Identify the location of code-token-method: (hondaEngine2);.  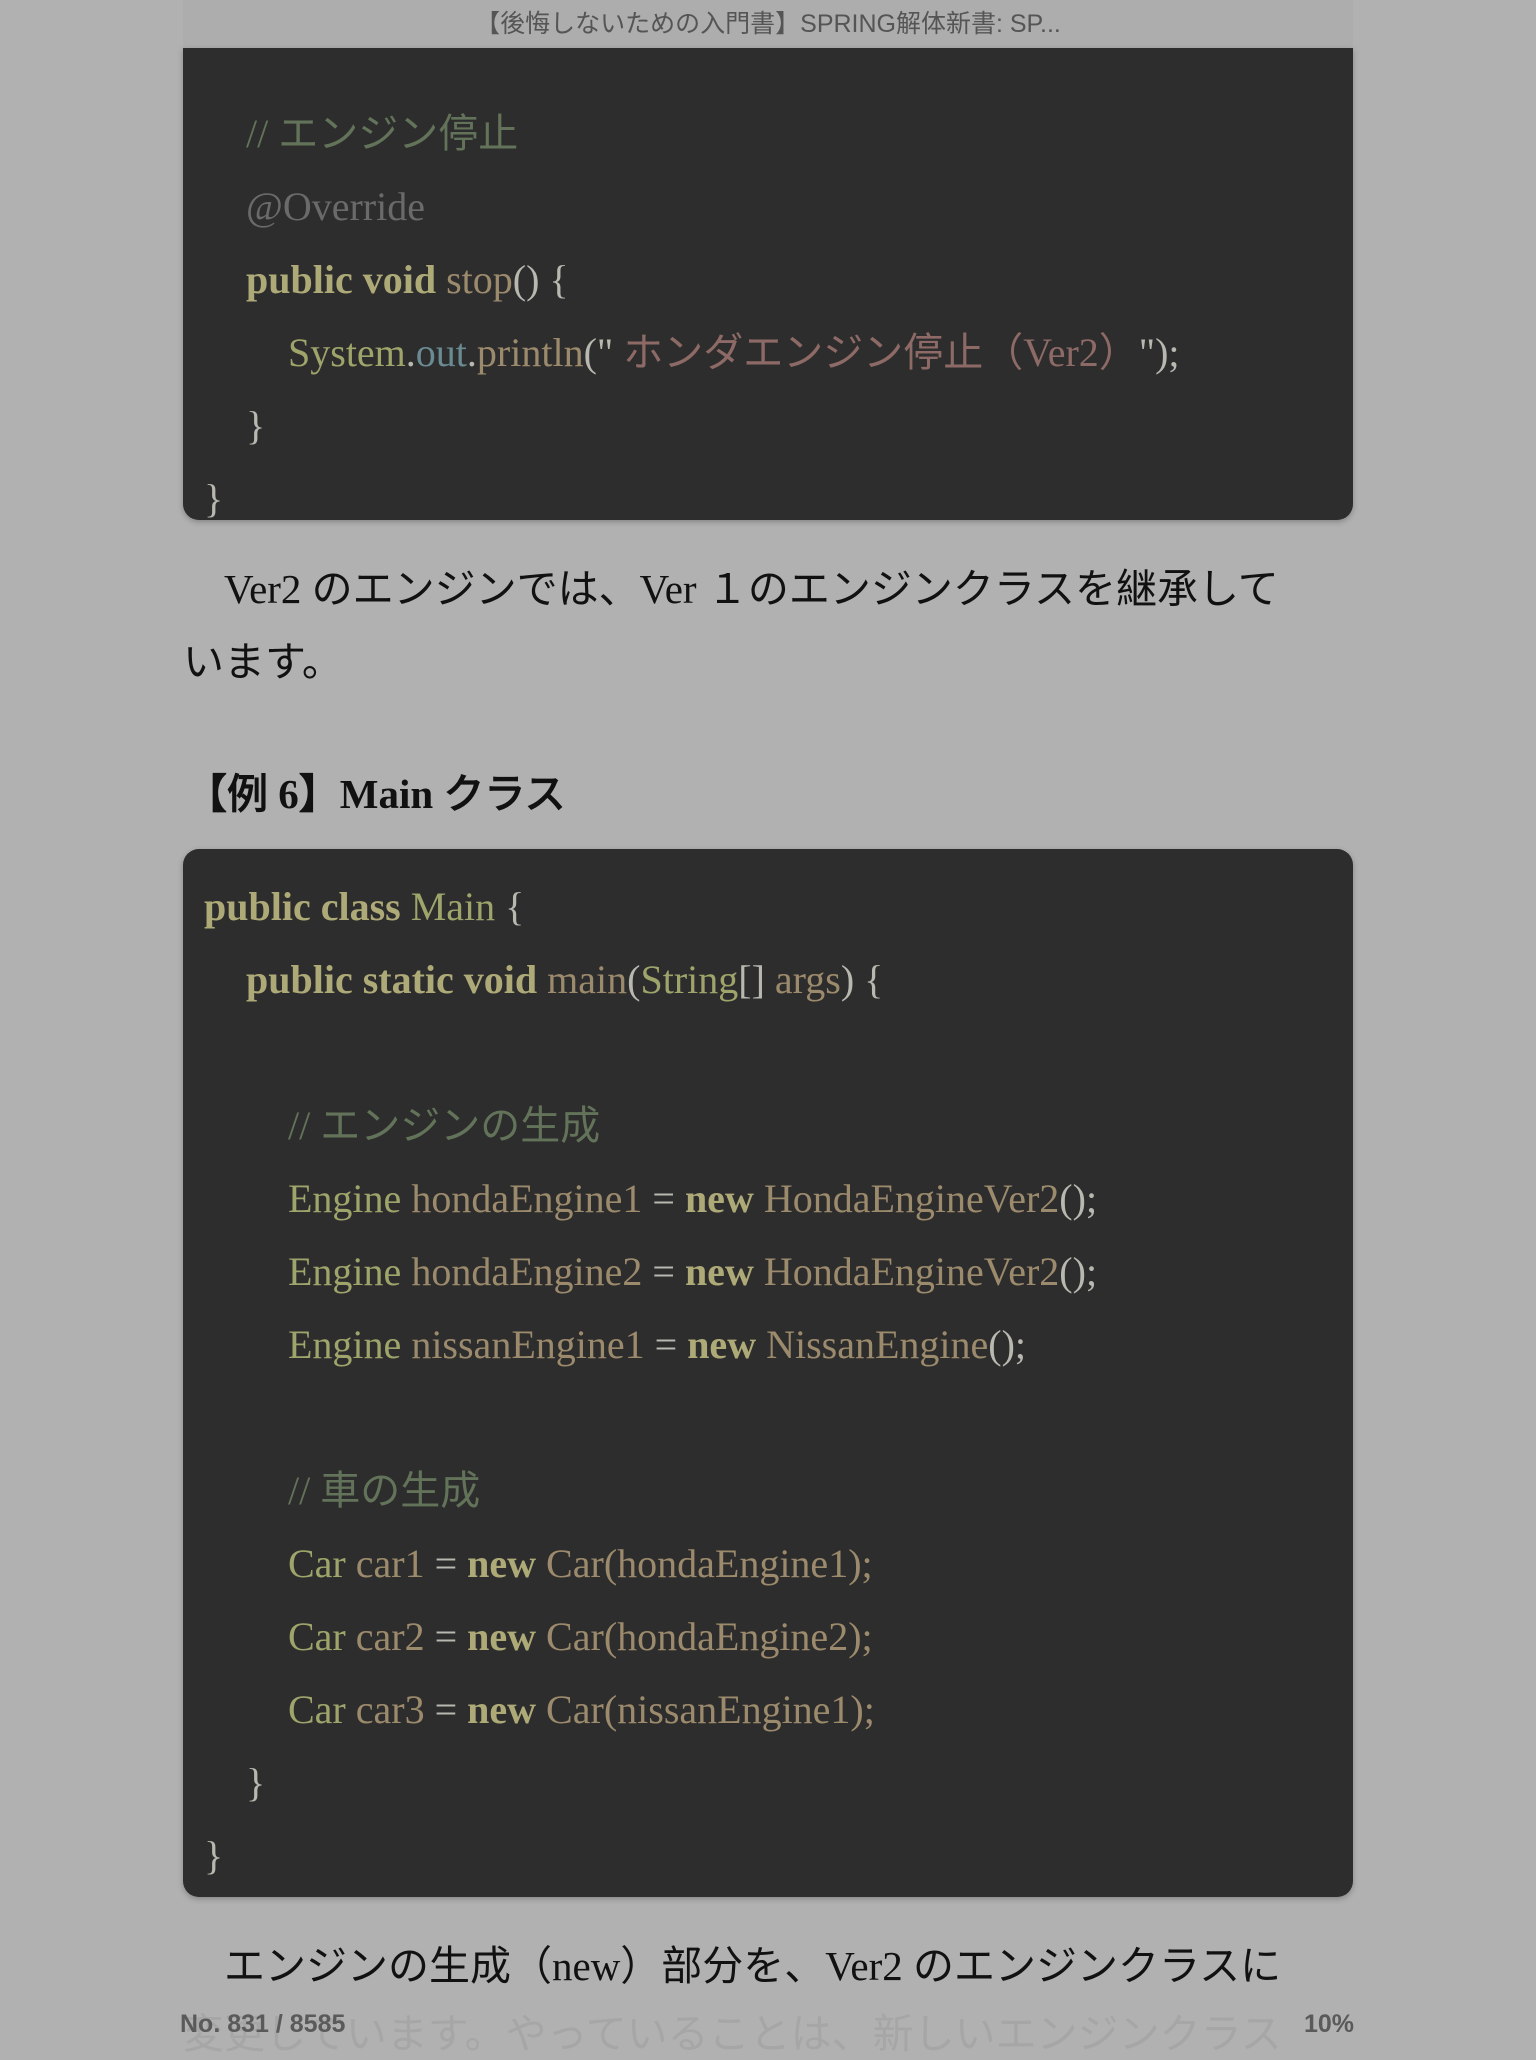
(738, 1636).